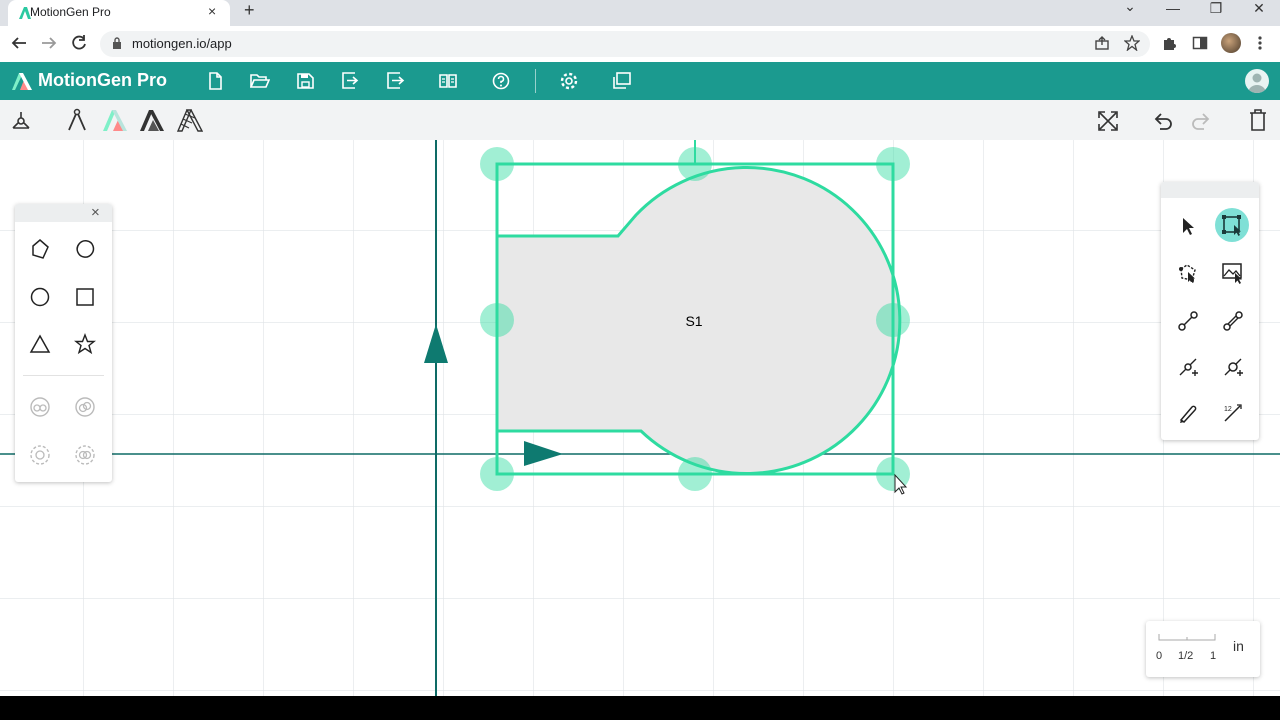  I want to click on address-bar, so click(625, 44).